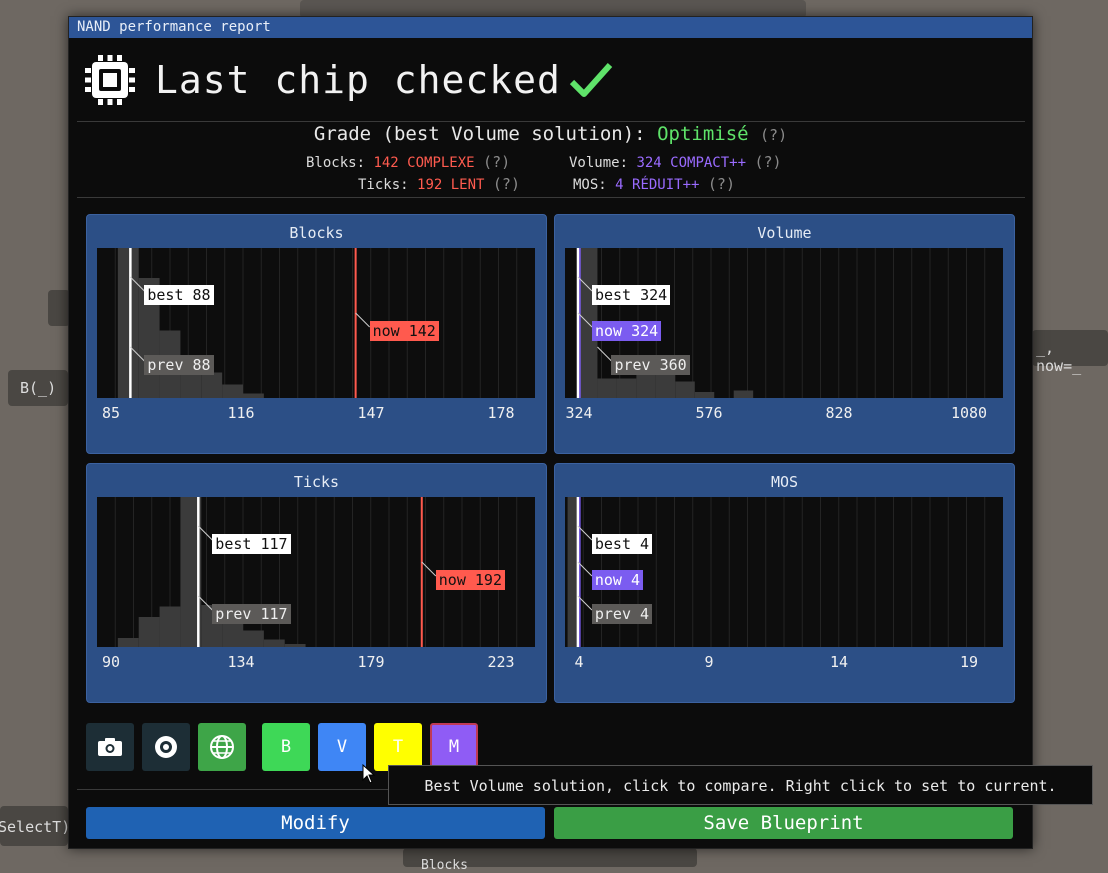  I want to click on checkmark-icon, so click(591, 79).